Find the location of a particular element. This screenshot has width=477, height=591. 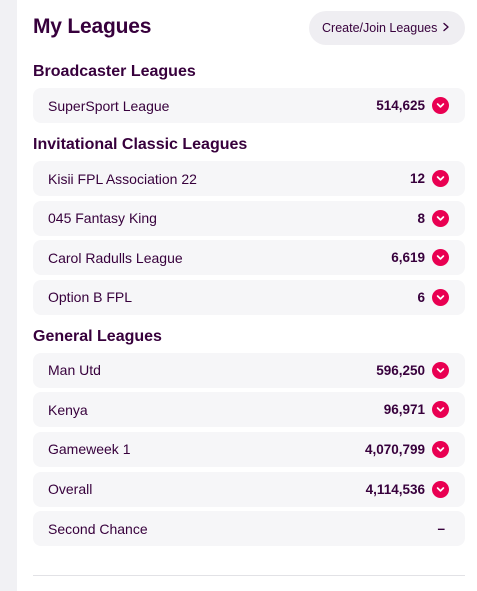

create-join-leagues-button: Create/Join Leagues is located at coordinates (387, 28).